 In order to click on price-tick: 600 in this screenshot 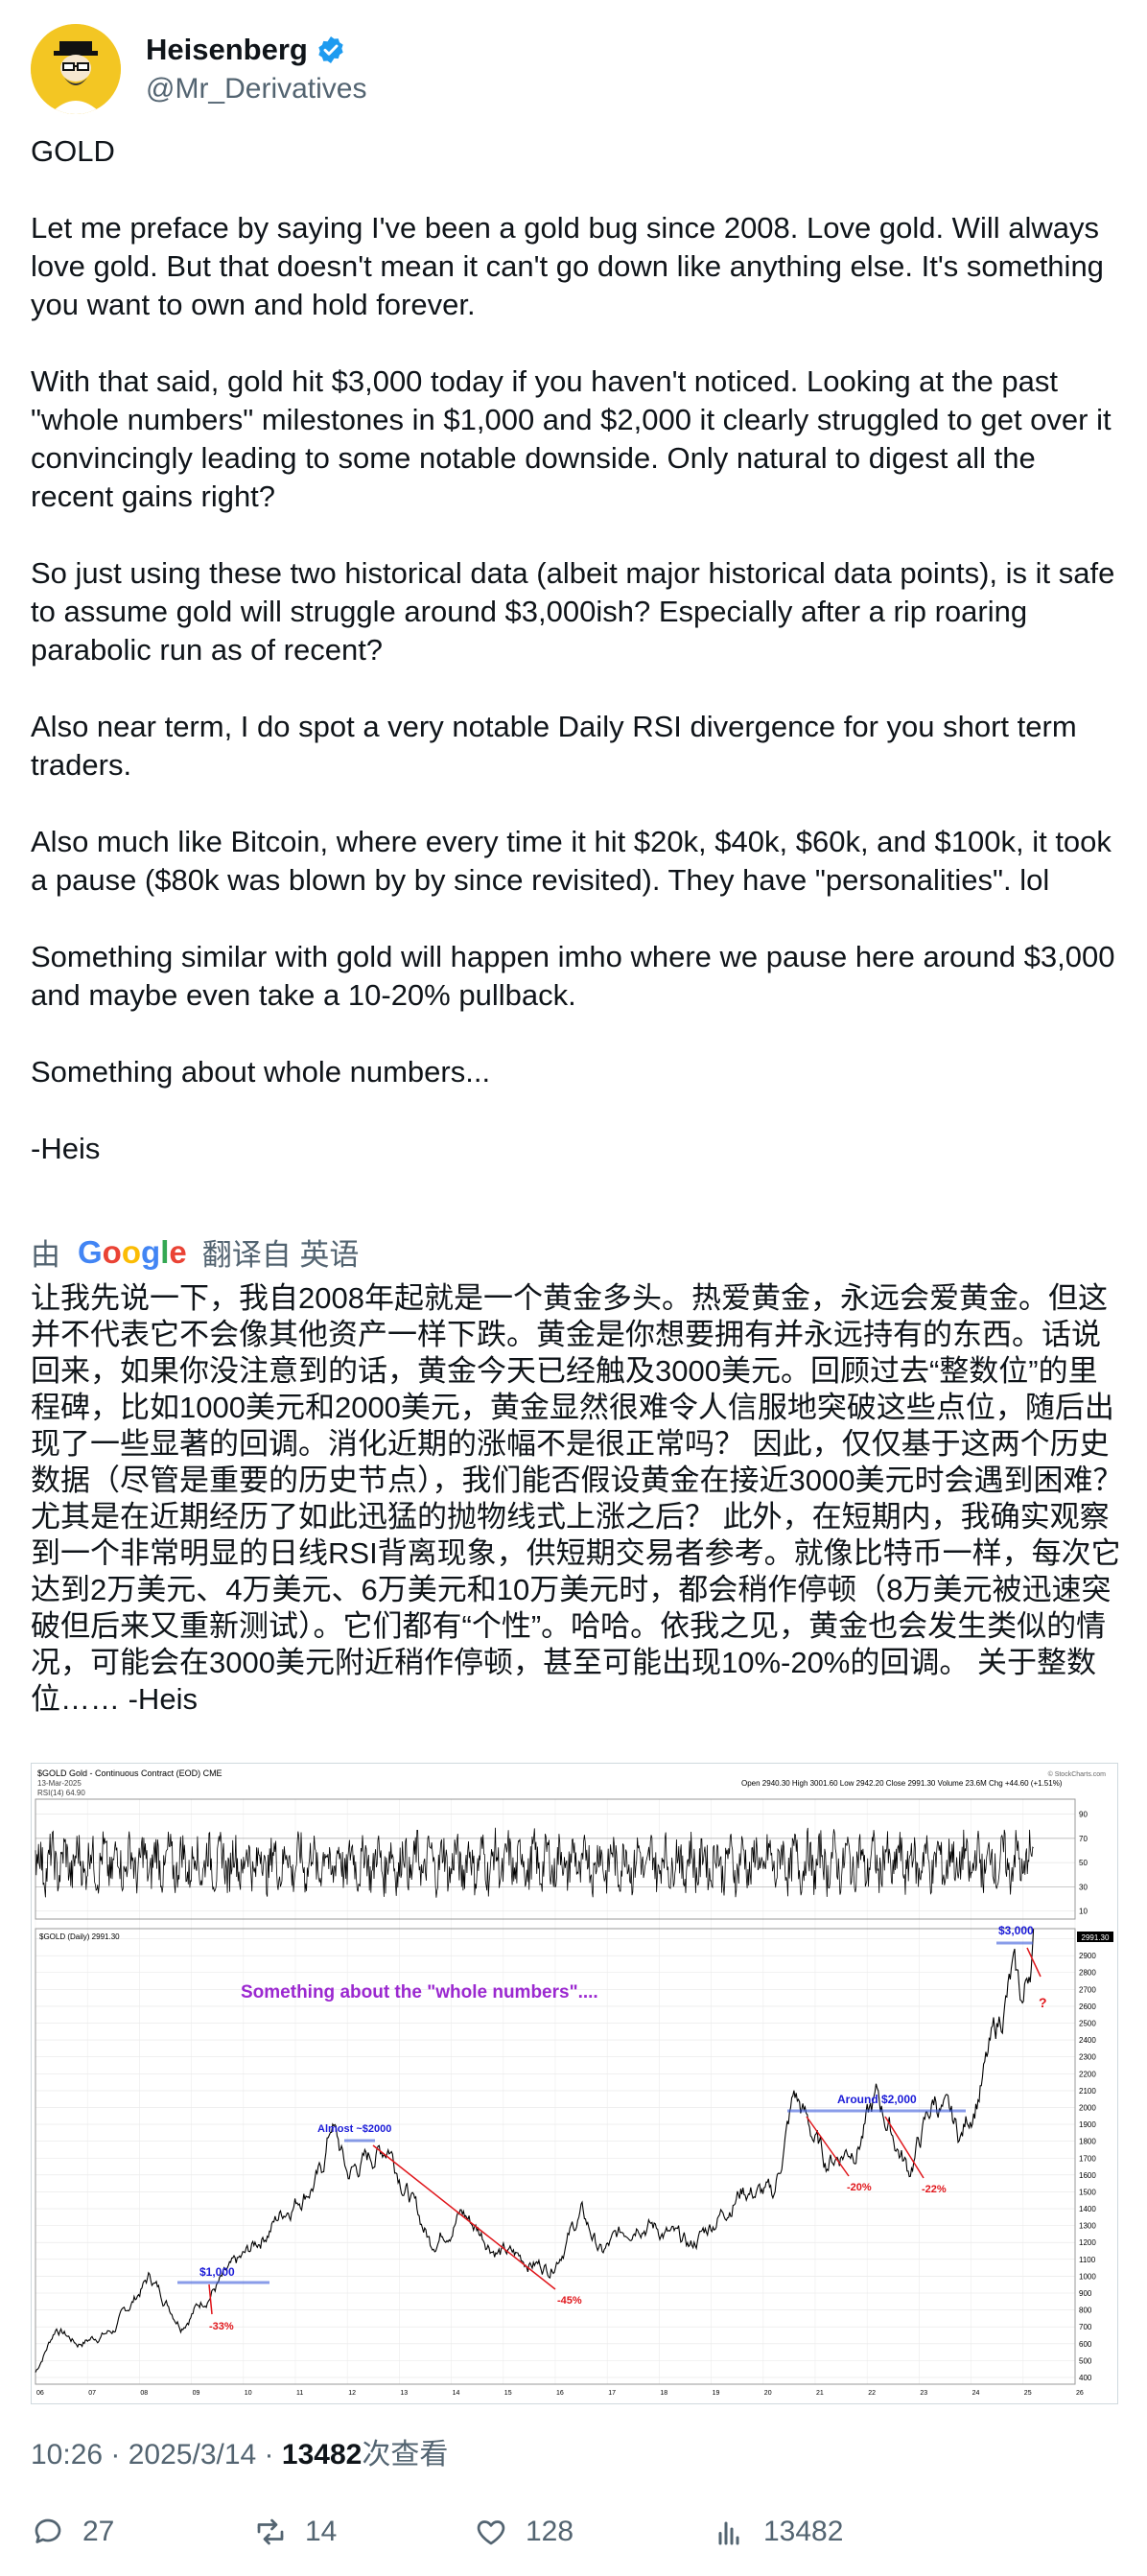, I will do `click(1085, 2344)`.